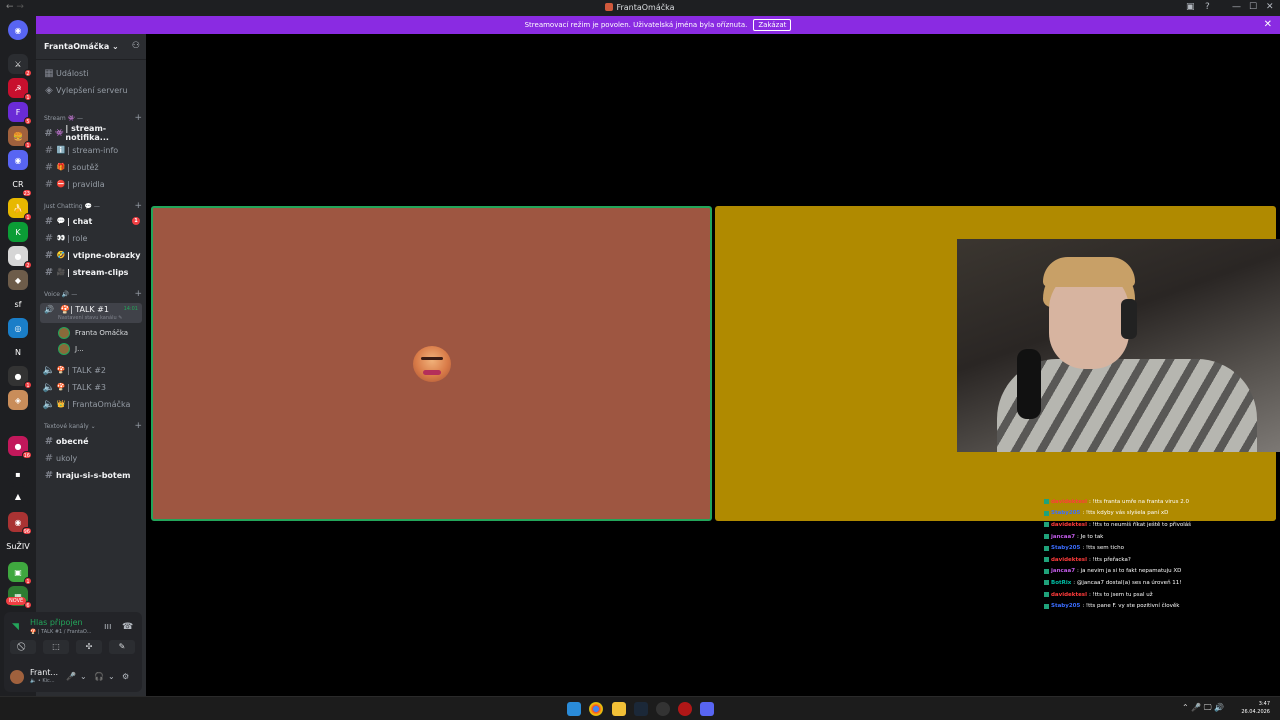  I want to click on camera-button: ⃠, so click(23, 647).